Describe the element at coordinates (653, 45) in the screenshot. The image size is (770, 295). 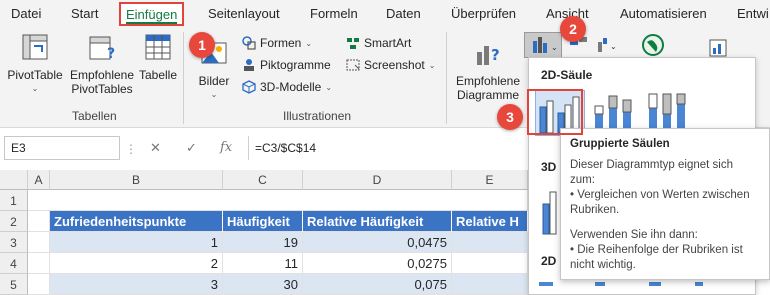
I see `maps-button` at that location.